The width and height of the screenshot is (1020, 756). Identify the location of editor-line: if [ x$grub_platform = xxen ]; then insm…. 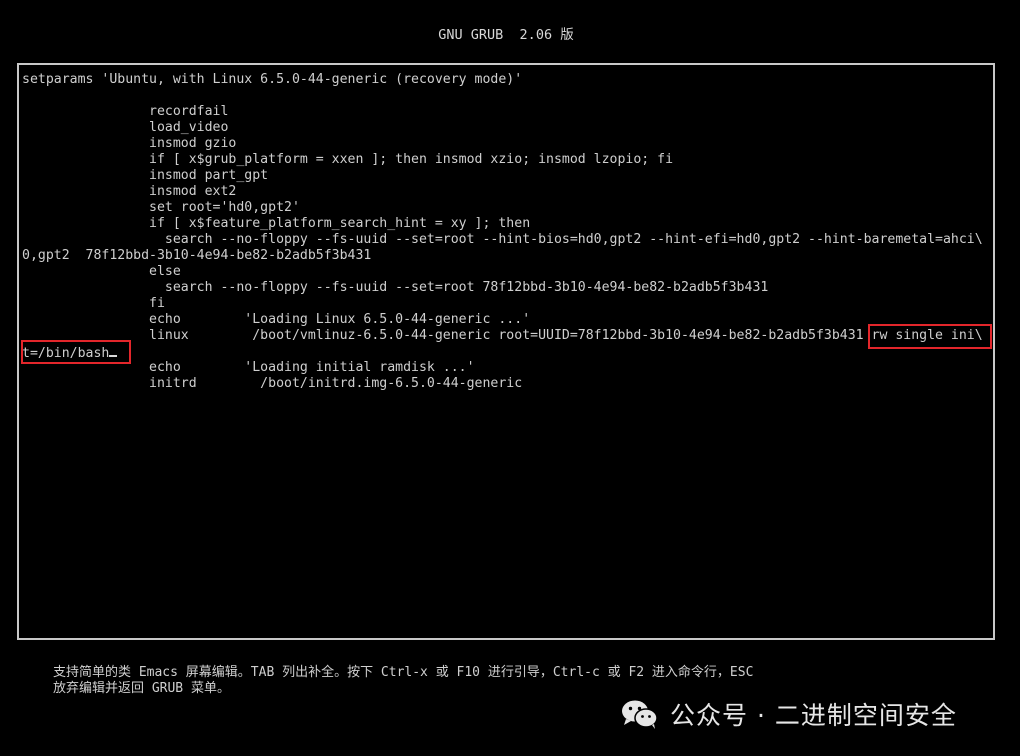
(347, 160).